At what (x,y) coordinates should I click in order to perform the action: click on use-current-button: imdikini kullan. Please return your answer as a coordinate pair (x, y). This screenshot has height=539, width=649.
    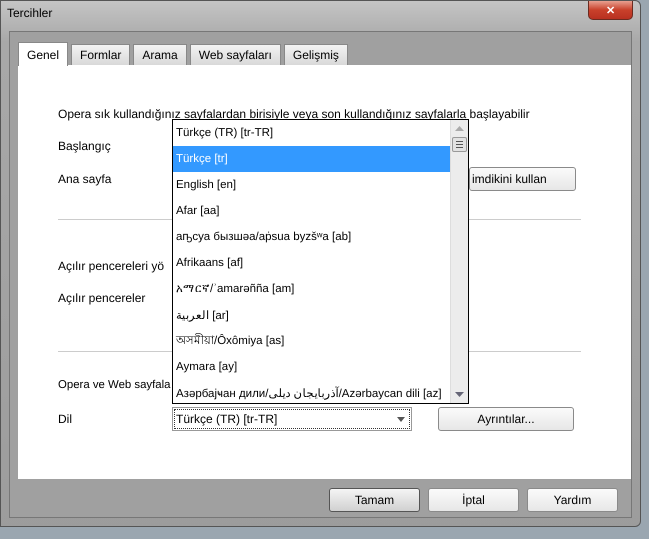
    Looking at the image, I should click on (522, 179).